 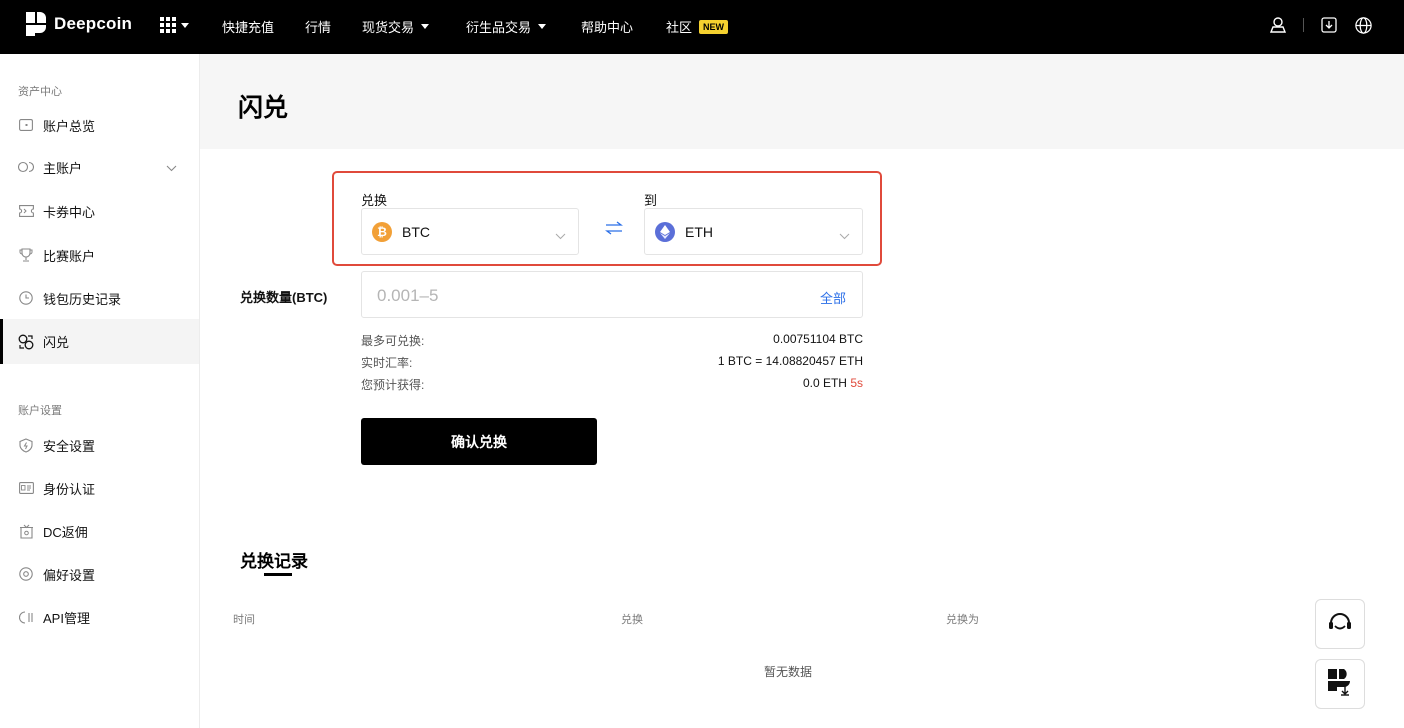 I want to click on sidebar-item-contest-account: 比赛账户, so click(x=99, y=255).